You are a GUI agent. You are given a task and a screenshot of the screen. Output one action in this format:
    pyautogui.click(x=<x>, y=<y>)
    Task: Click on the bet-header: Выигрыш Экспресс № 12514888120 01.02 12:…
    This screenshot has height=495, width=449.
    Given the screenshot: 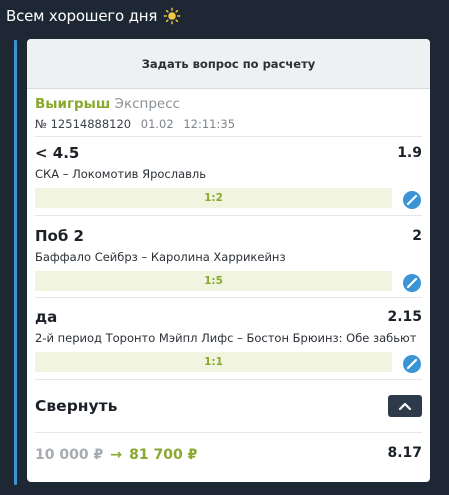 What is the action you would take?
    pyautogui.click(x=228, y=112)
    